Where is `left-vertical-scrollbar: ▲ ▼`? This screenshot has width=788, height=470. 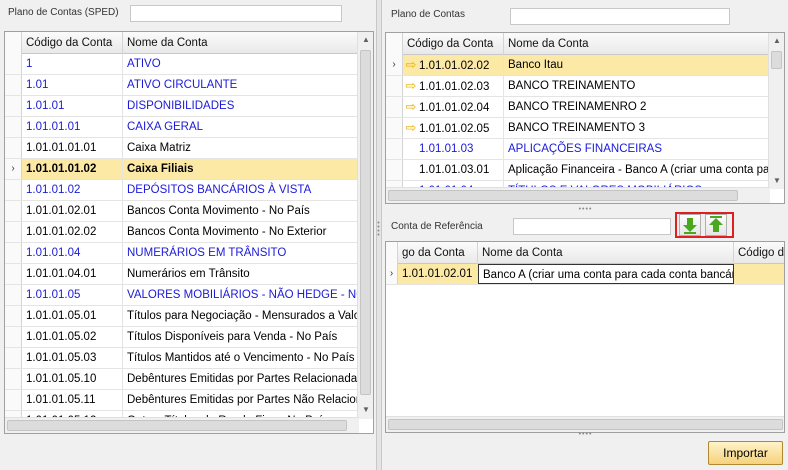 left-vertical-scrollbar: ▲ ▼ is located at coordinates (365, 225).